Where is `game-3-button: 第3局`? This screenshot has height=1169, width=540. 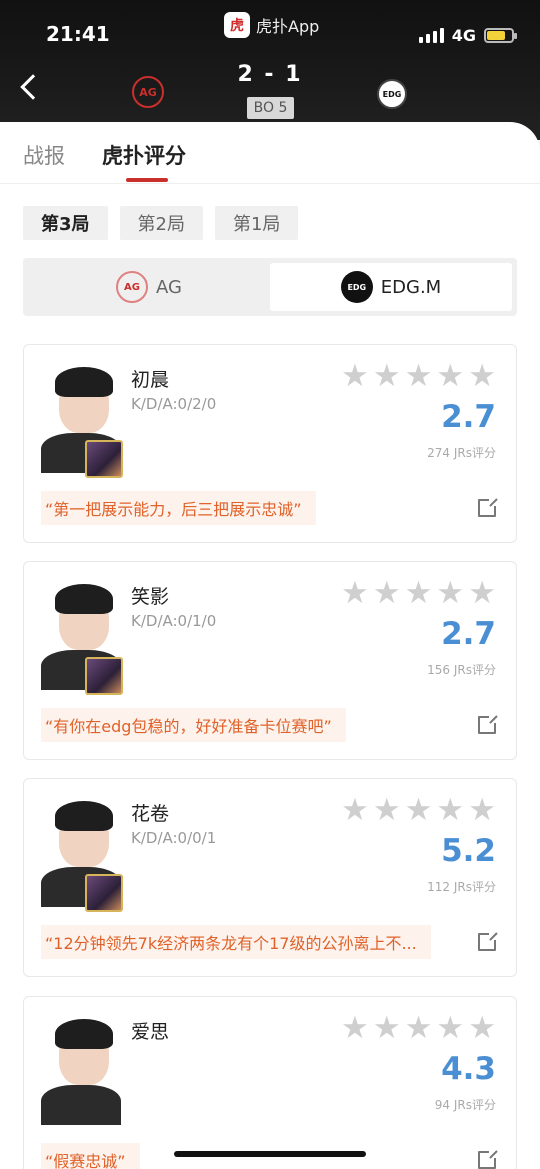 game-3-button: 第3局 is located at coordinates (65, 223).